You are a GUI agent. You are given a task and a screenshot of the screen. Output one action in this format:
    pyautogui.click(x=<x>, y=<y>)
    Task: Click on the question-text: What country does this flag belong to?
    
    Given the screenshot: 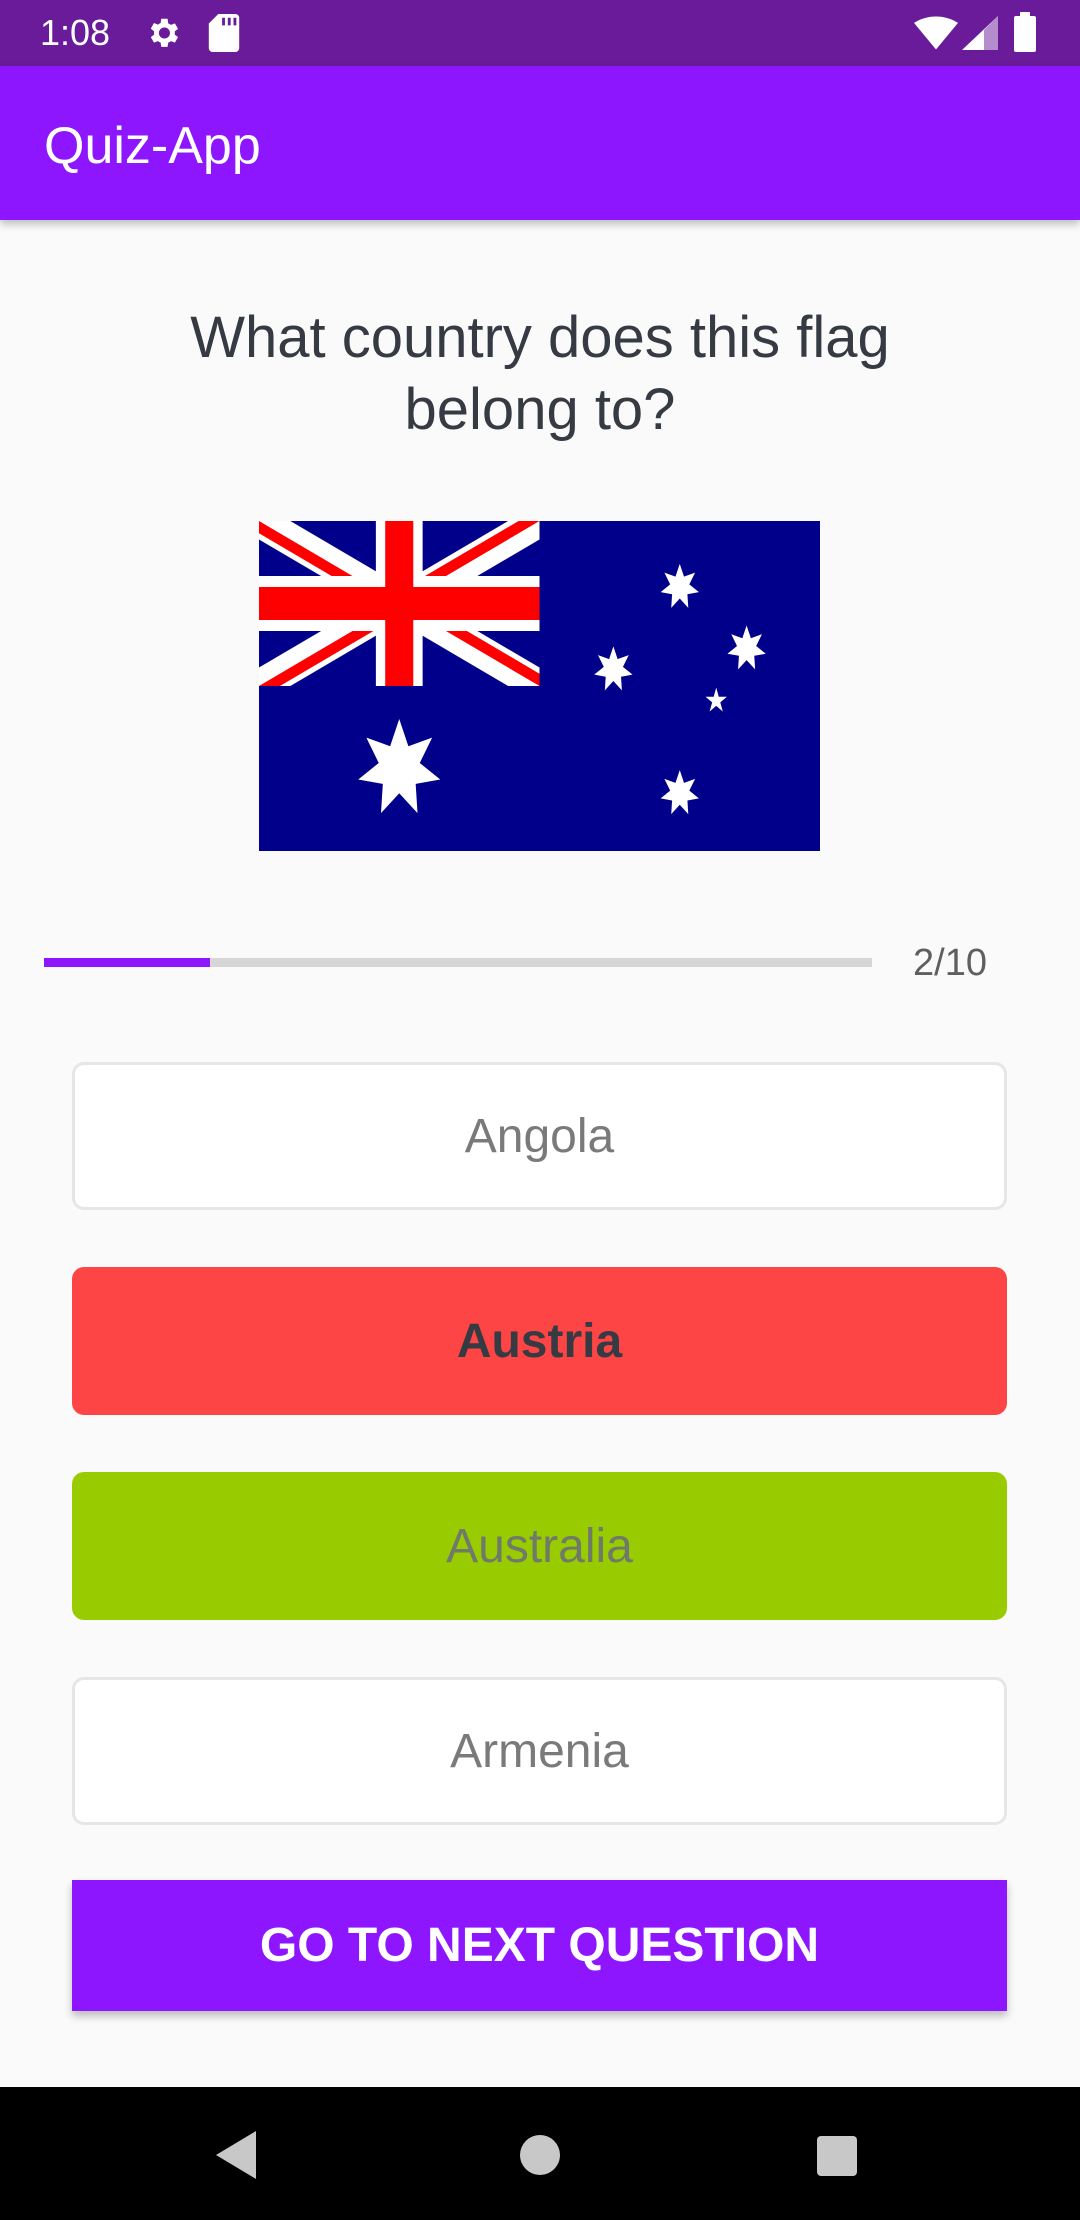 What is the action you would take?
    pyautogui.click(x=540, y=373)
    